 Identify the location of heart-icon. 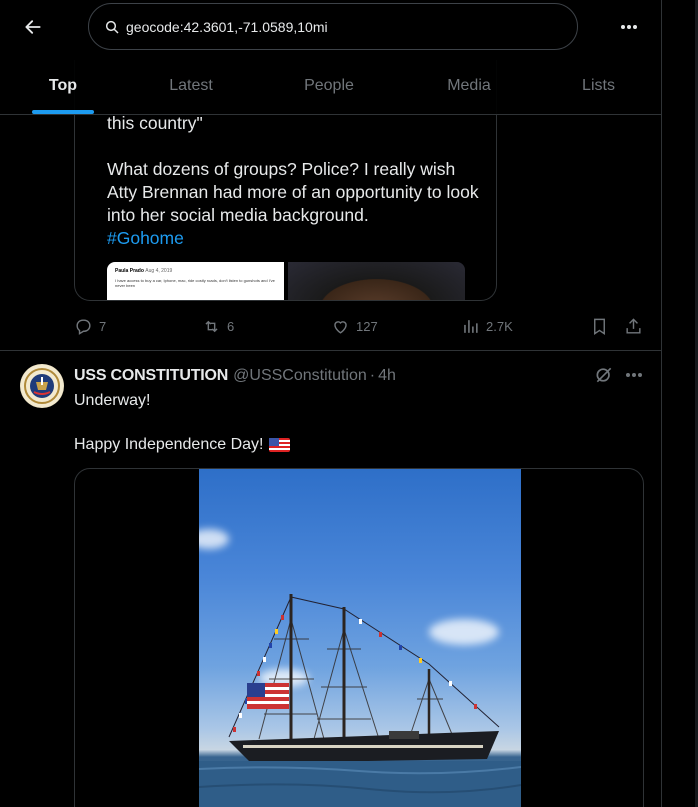
(340, 327).